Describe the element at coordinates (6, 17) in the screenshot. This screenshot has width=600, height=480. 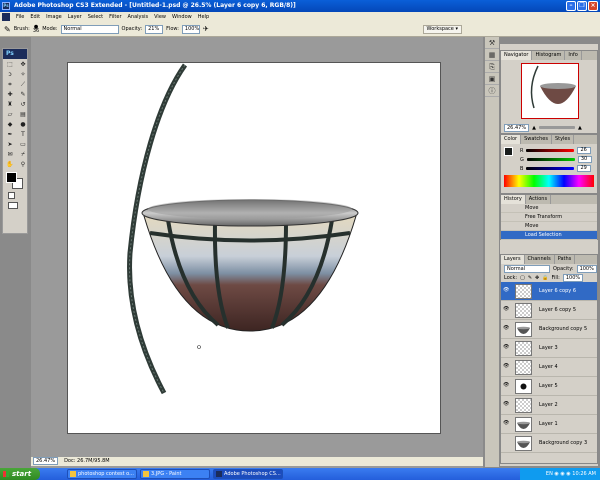
I see `document-icon` at that location.